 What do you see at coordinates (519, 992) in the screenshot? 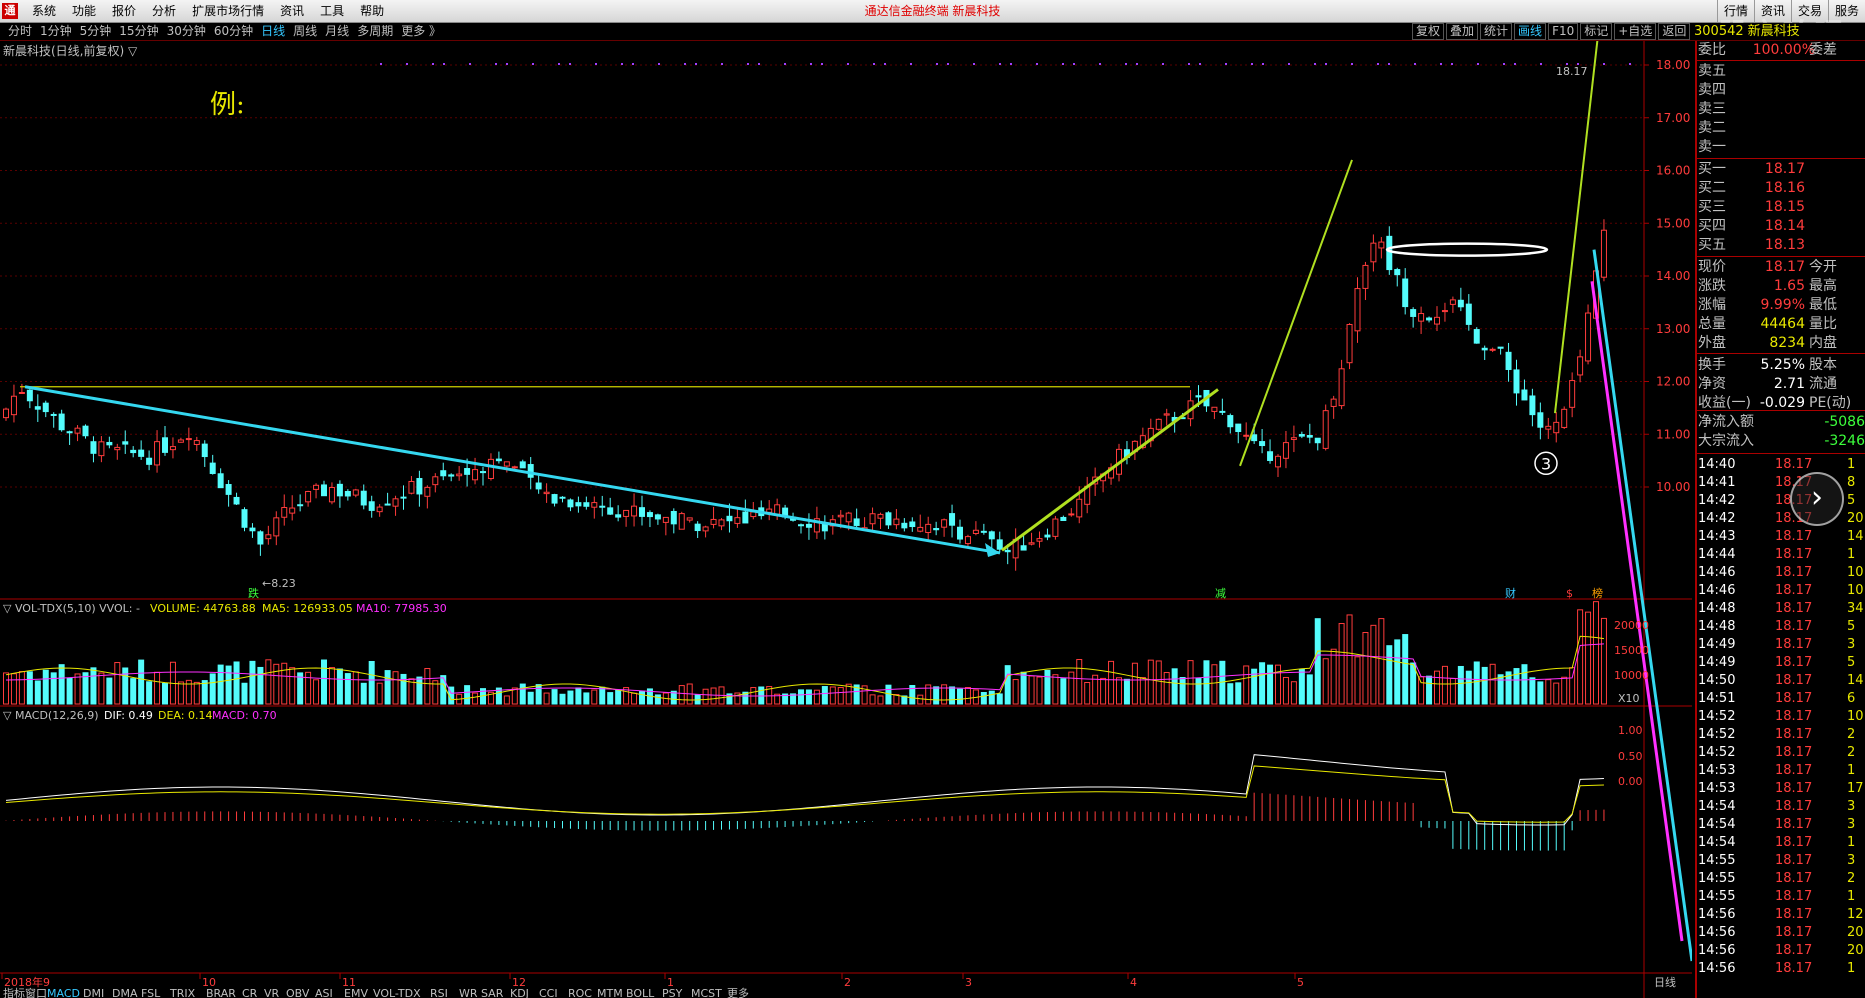
I see `indicator-tab: KDJ` at bounding box center [519, 992].